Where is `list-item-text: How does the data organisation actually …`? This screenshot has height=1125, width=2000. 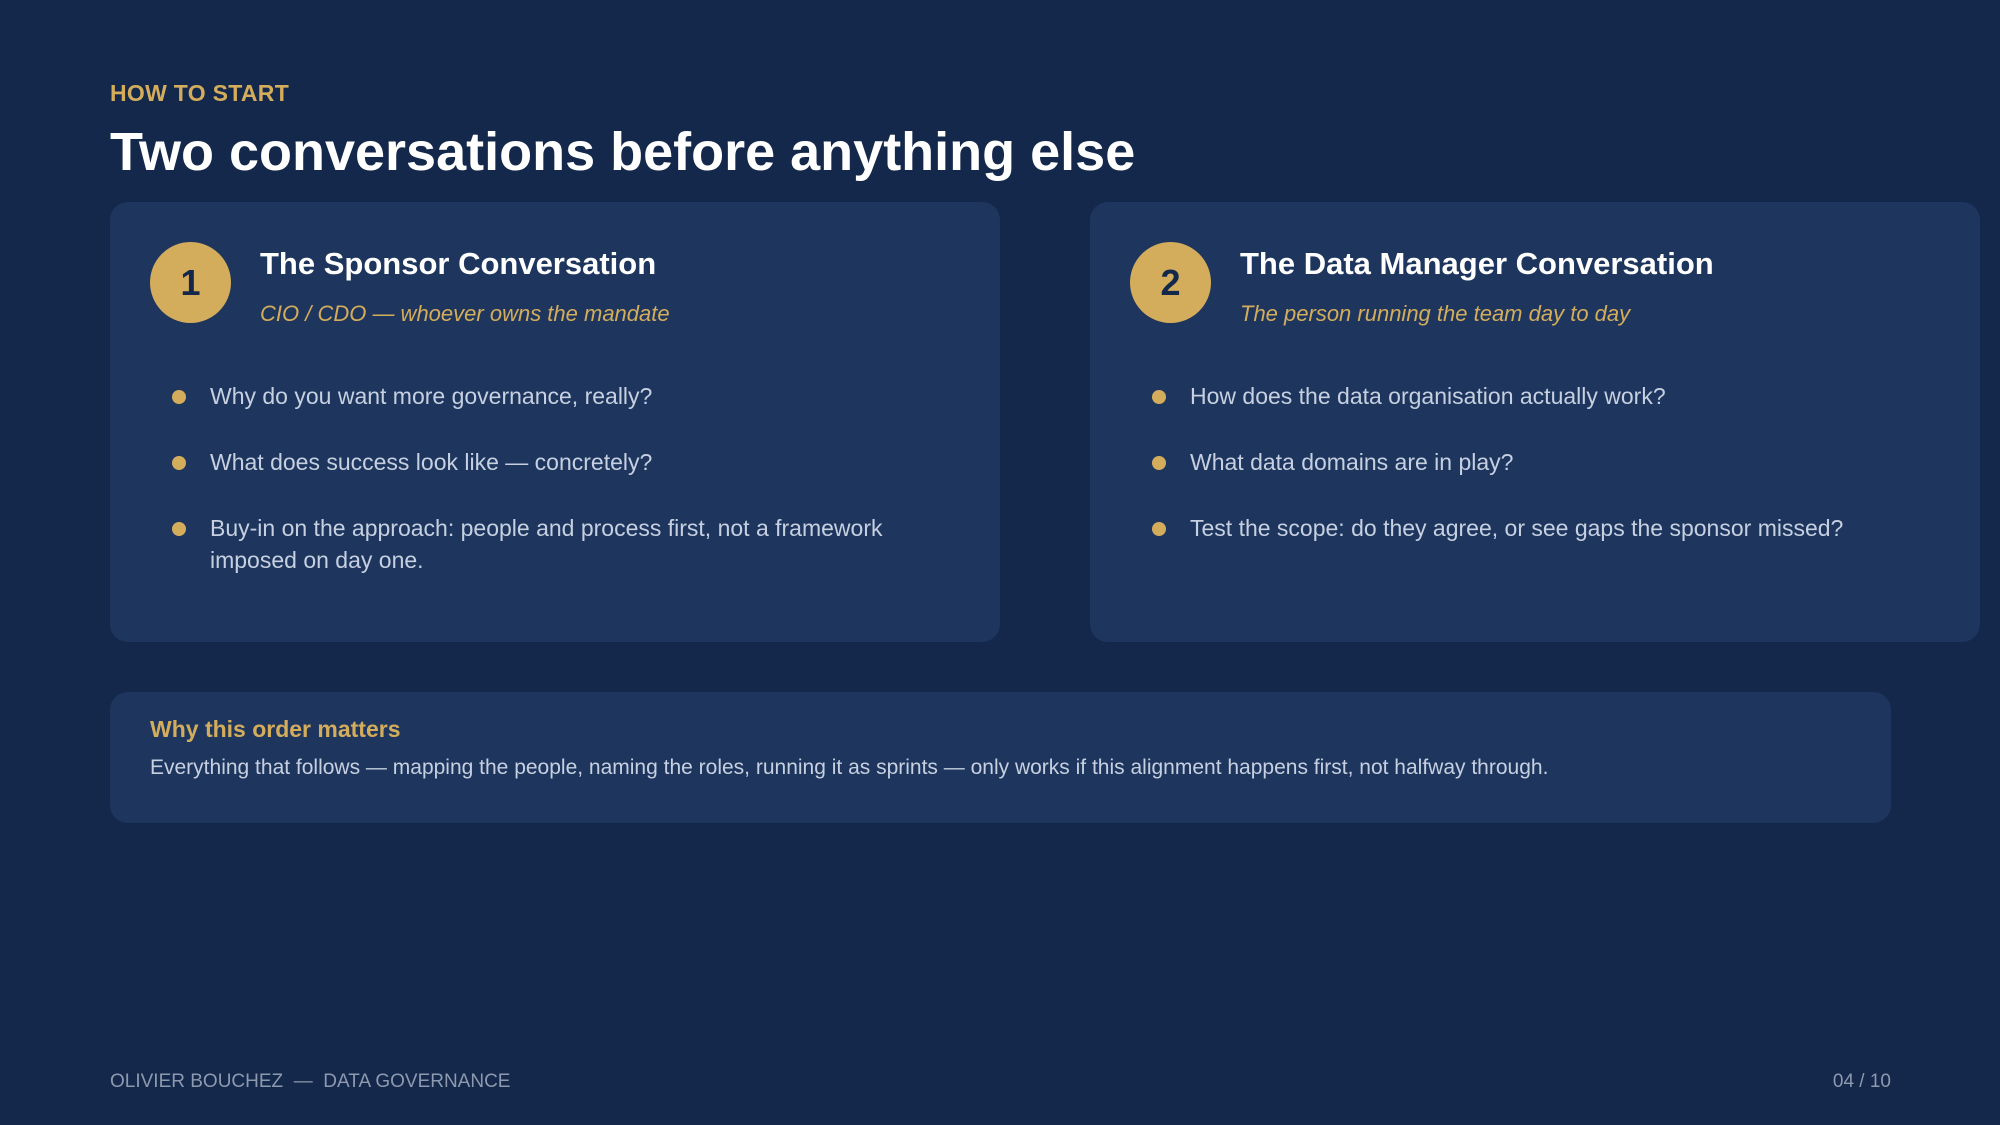 list-item-text: How does the data organisation actually … is located at coordinates (1428, 396).